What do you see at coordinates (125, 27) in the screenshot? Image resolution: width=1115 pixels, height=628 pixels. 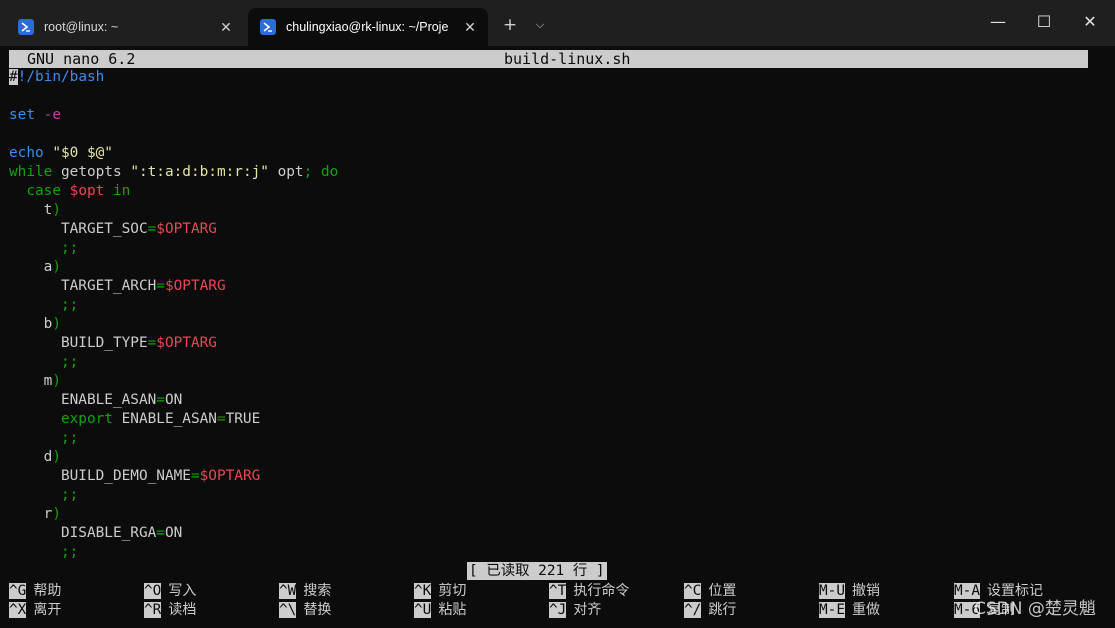 I see `tab-root-linux: root@linux: ~ ✕` at bounding box center [125, 27].